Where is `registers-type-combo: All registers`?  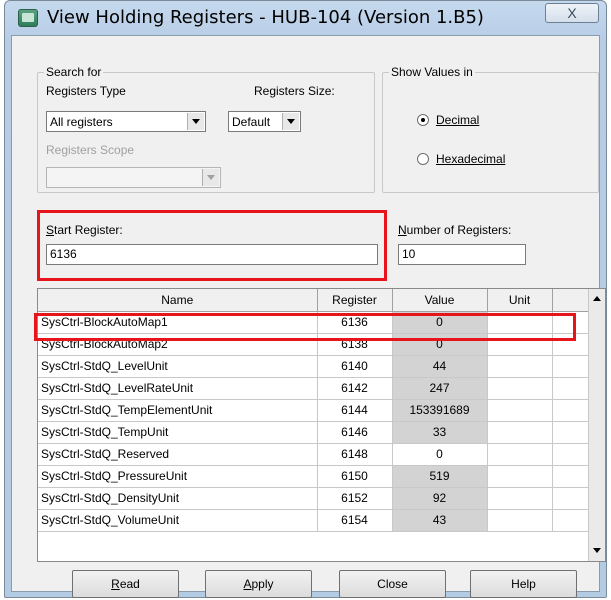 registers-type-combo: All registers is located at coordinates (126, 121).